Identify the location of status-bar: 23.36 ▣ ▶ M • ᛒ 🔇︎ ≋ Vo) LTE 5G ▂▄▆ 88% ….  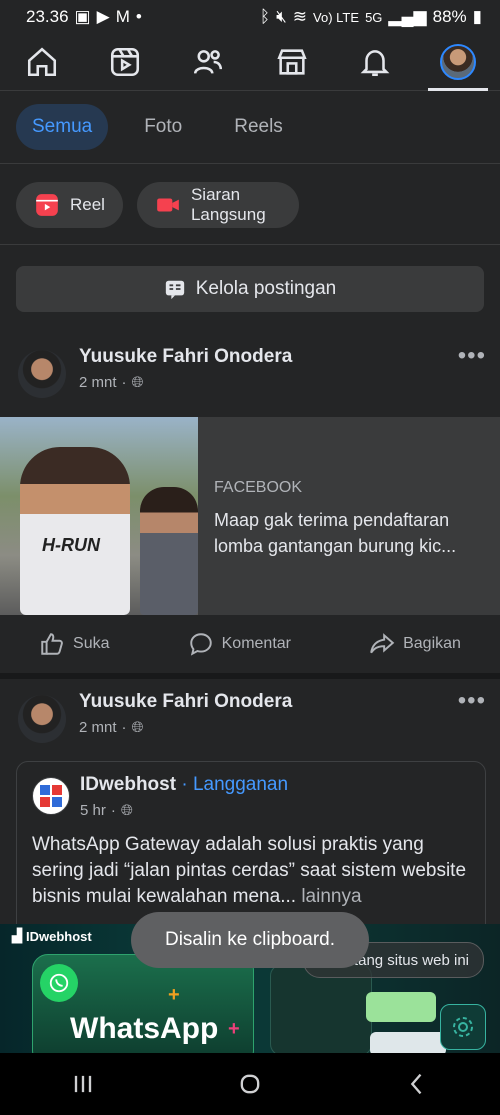
(250, 17).